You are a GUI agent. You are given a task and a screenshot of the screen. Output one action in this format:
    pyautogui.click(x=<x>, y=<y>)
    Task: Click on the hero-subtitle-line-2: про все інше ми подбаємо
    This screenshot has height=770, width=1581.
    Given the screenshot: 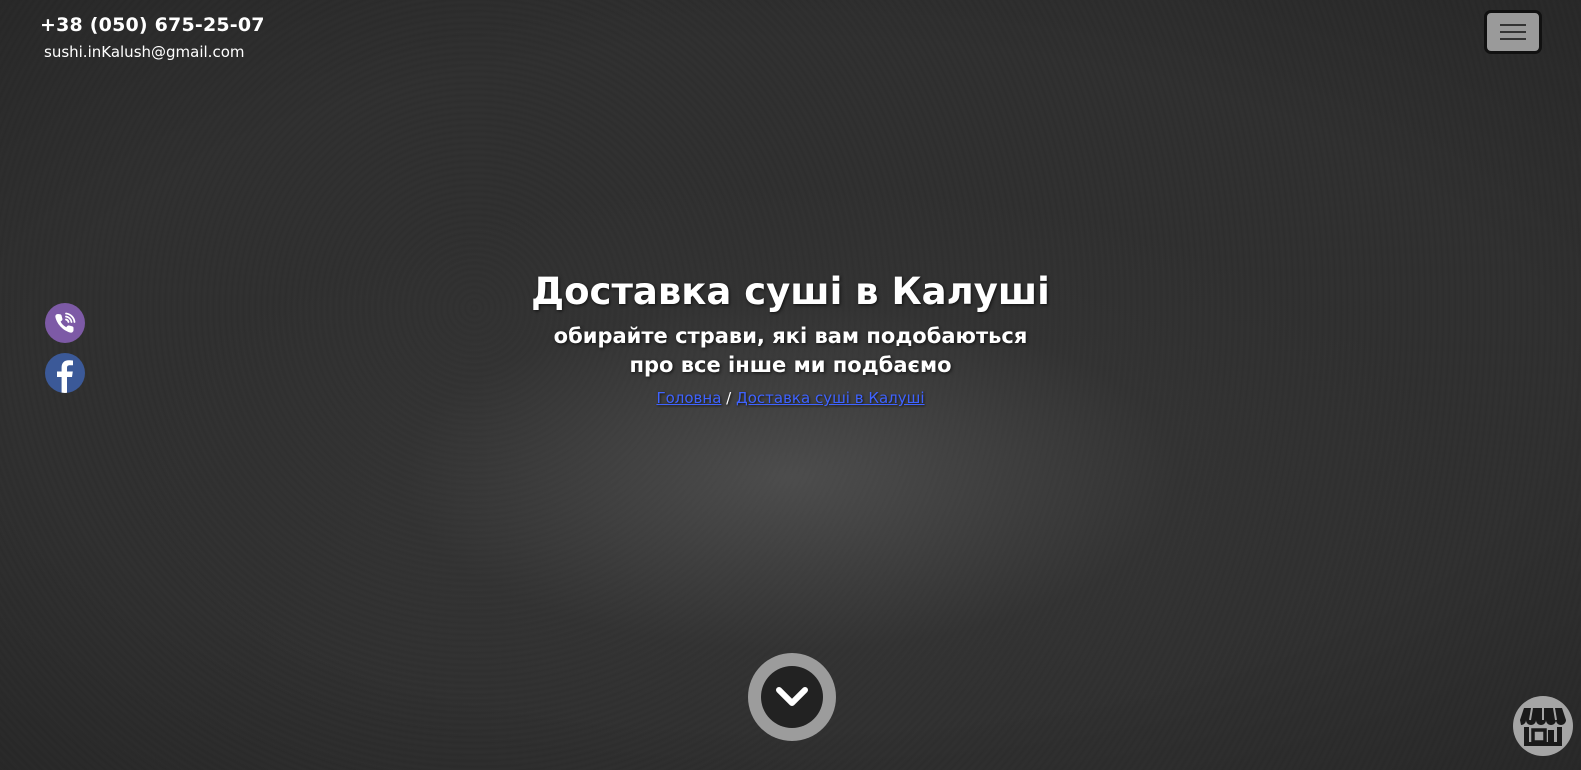 What is the action you would take?
    pyautogui.click(x=790, y=365)
    